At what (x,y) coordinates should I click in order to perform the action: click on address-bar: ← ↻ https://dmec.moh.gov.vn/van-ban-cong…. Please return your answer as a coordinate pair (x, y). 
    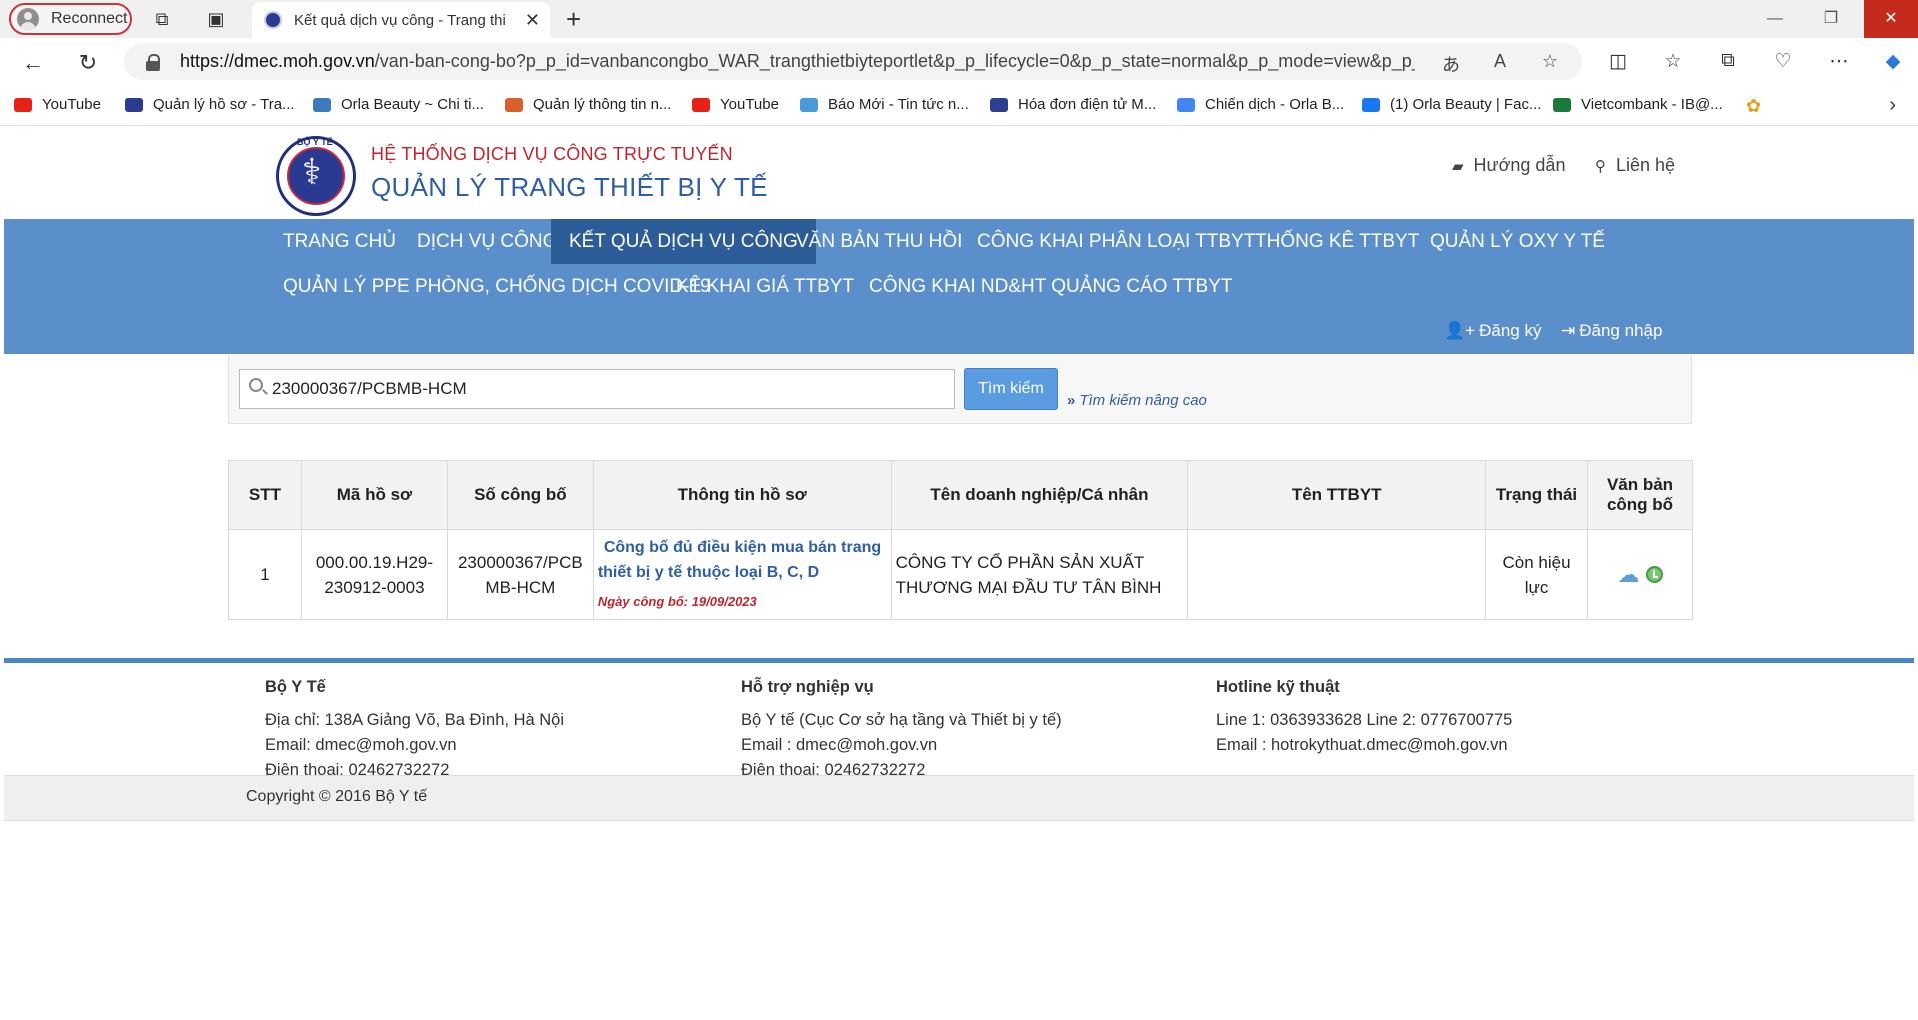
    Looking at the image, I should click on (959, 62).